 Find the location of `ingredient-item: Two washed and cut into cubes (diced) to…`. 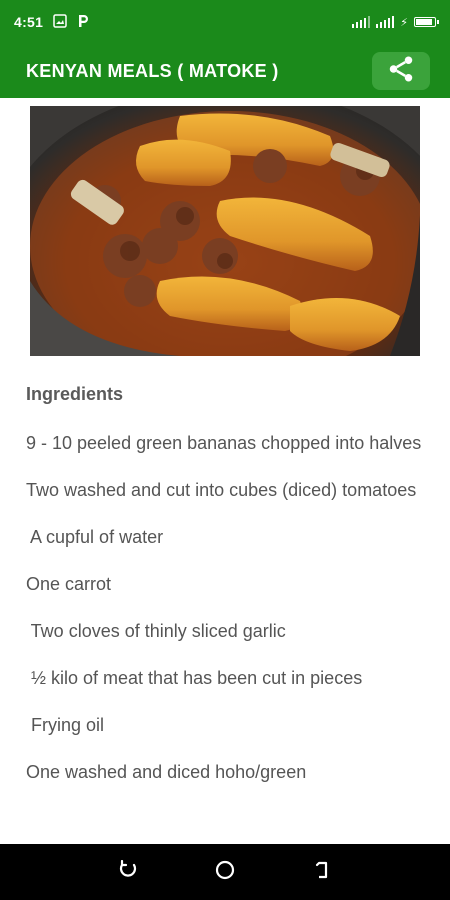

ingredient-item: Two washed and cut into cubes (diced) to… is located at coordinates (221, 490).